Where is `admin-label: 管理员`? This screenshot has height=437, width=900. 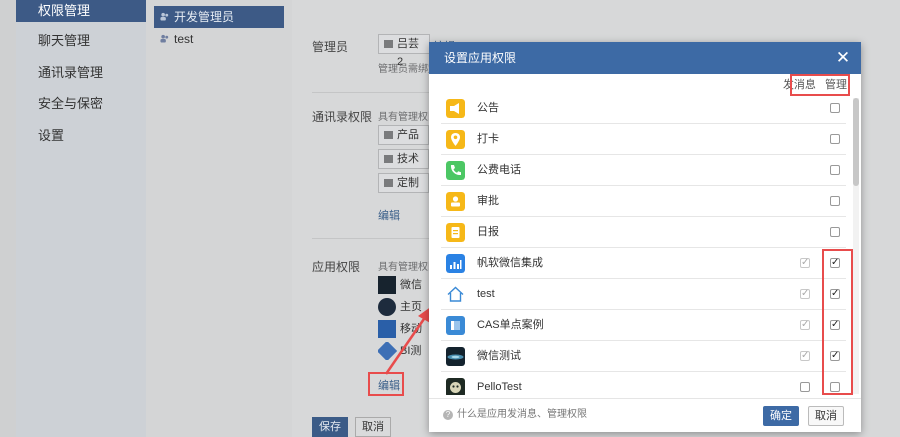 admin-label: 管理员 is located at coordinates (330, 47).